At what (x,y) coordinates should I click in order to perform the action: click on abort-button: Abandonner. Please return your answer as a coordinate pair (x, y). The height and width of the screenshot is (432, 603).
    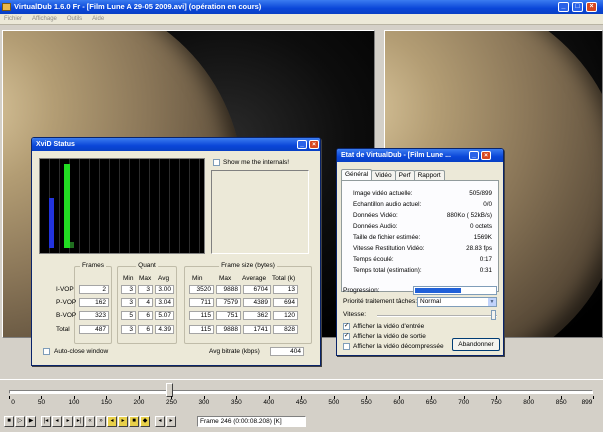
    Looking at the image, I should click on (476, 344).